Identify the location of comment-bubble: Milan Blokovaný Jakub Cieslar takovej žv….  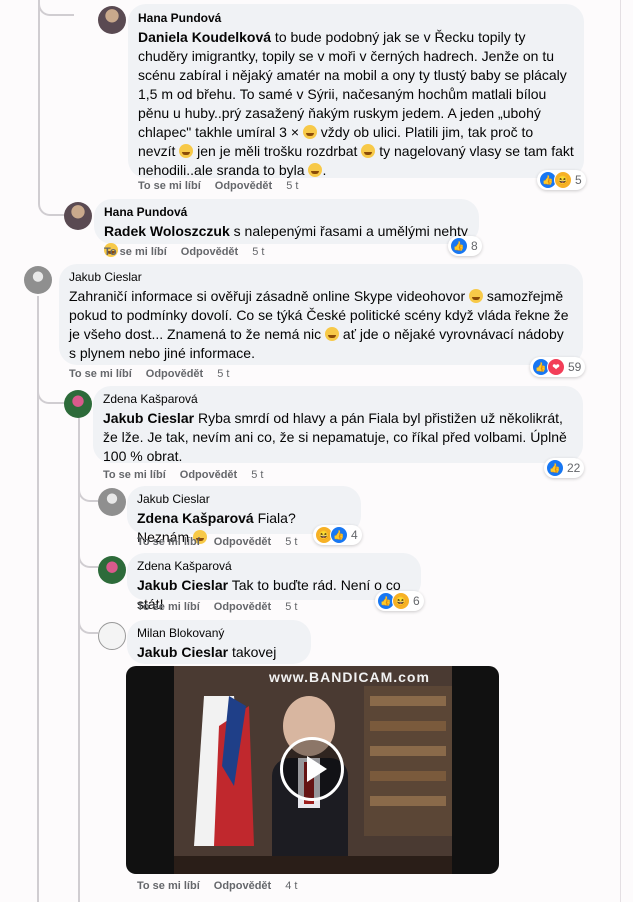
(219, 649).